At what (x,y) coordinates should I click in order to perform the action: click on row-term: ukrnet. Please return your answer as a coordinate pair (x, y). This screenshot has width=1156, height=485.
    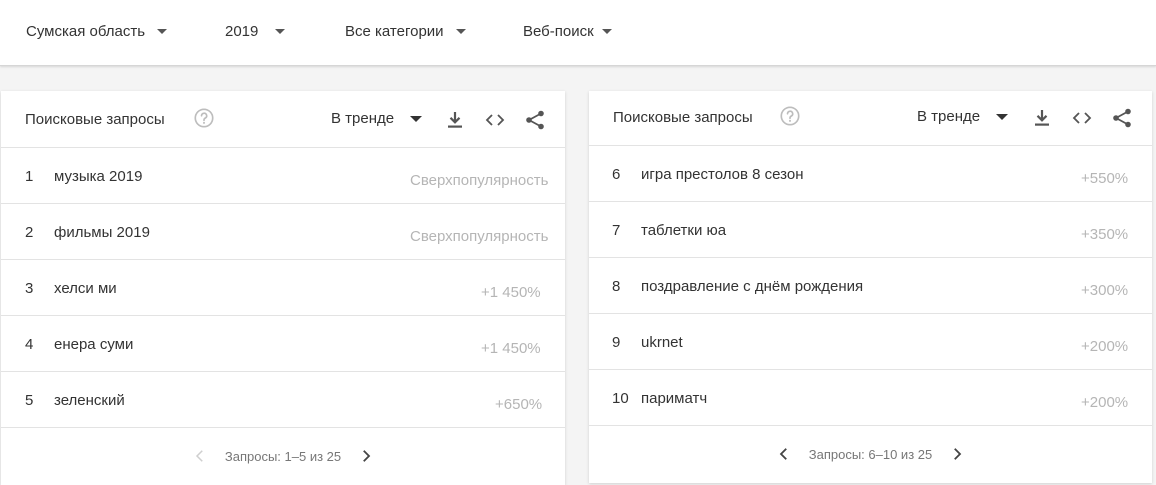
    Looking at the image, I should click on (662, 342).